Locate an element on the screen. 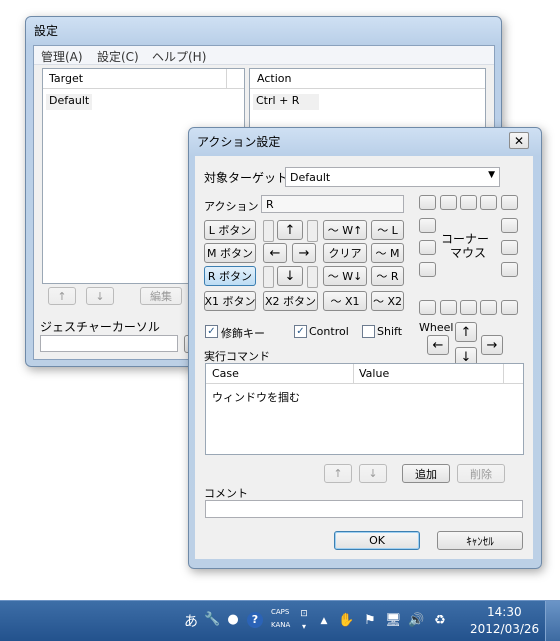 Image resolution: width=560 pixels, height=641 pixels. arrow-left-button: ← is located at coordinates (275, 253).